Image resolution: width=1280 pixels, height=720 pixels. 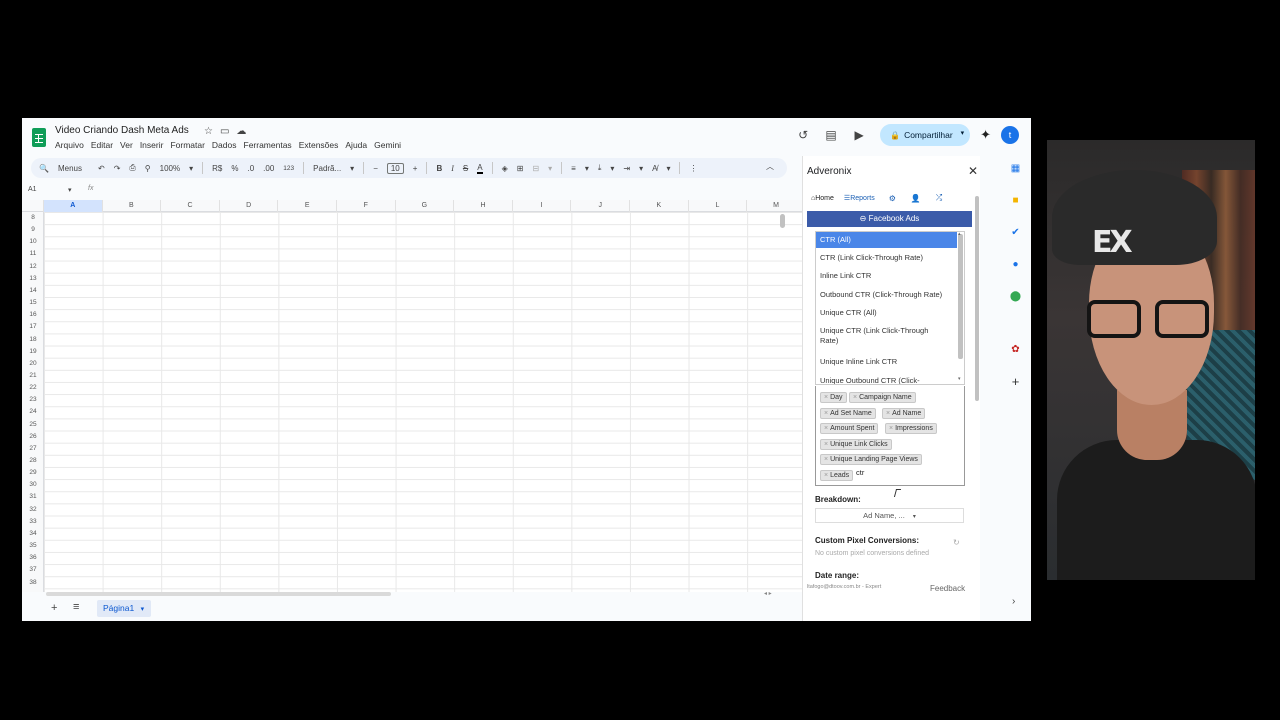 What do you see at coordinates (718, 206) in the screenshot?
I see `column-header: L` at bounding box center [718, 206].